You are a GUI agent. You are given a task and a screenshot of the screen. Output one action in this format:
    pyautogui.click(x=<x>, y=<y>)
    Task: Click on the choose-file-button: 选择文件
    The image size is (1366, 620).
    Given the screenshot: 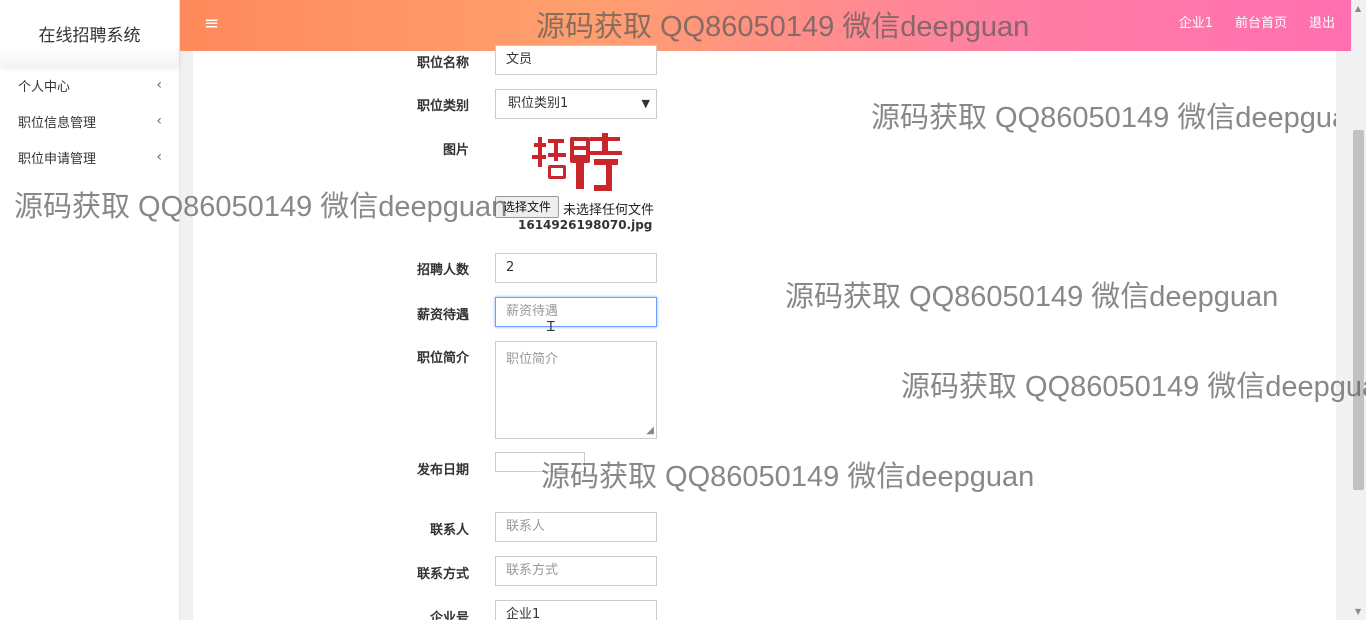 What is the action you would take?
    pyautogui.click(x=527, y=207)
    